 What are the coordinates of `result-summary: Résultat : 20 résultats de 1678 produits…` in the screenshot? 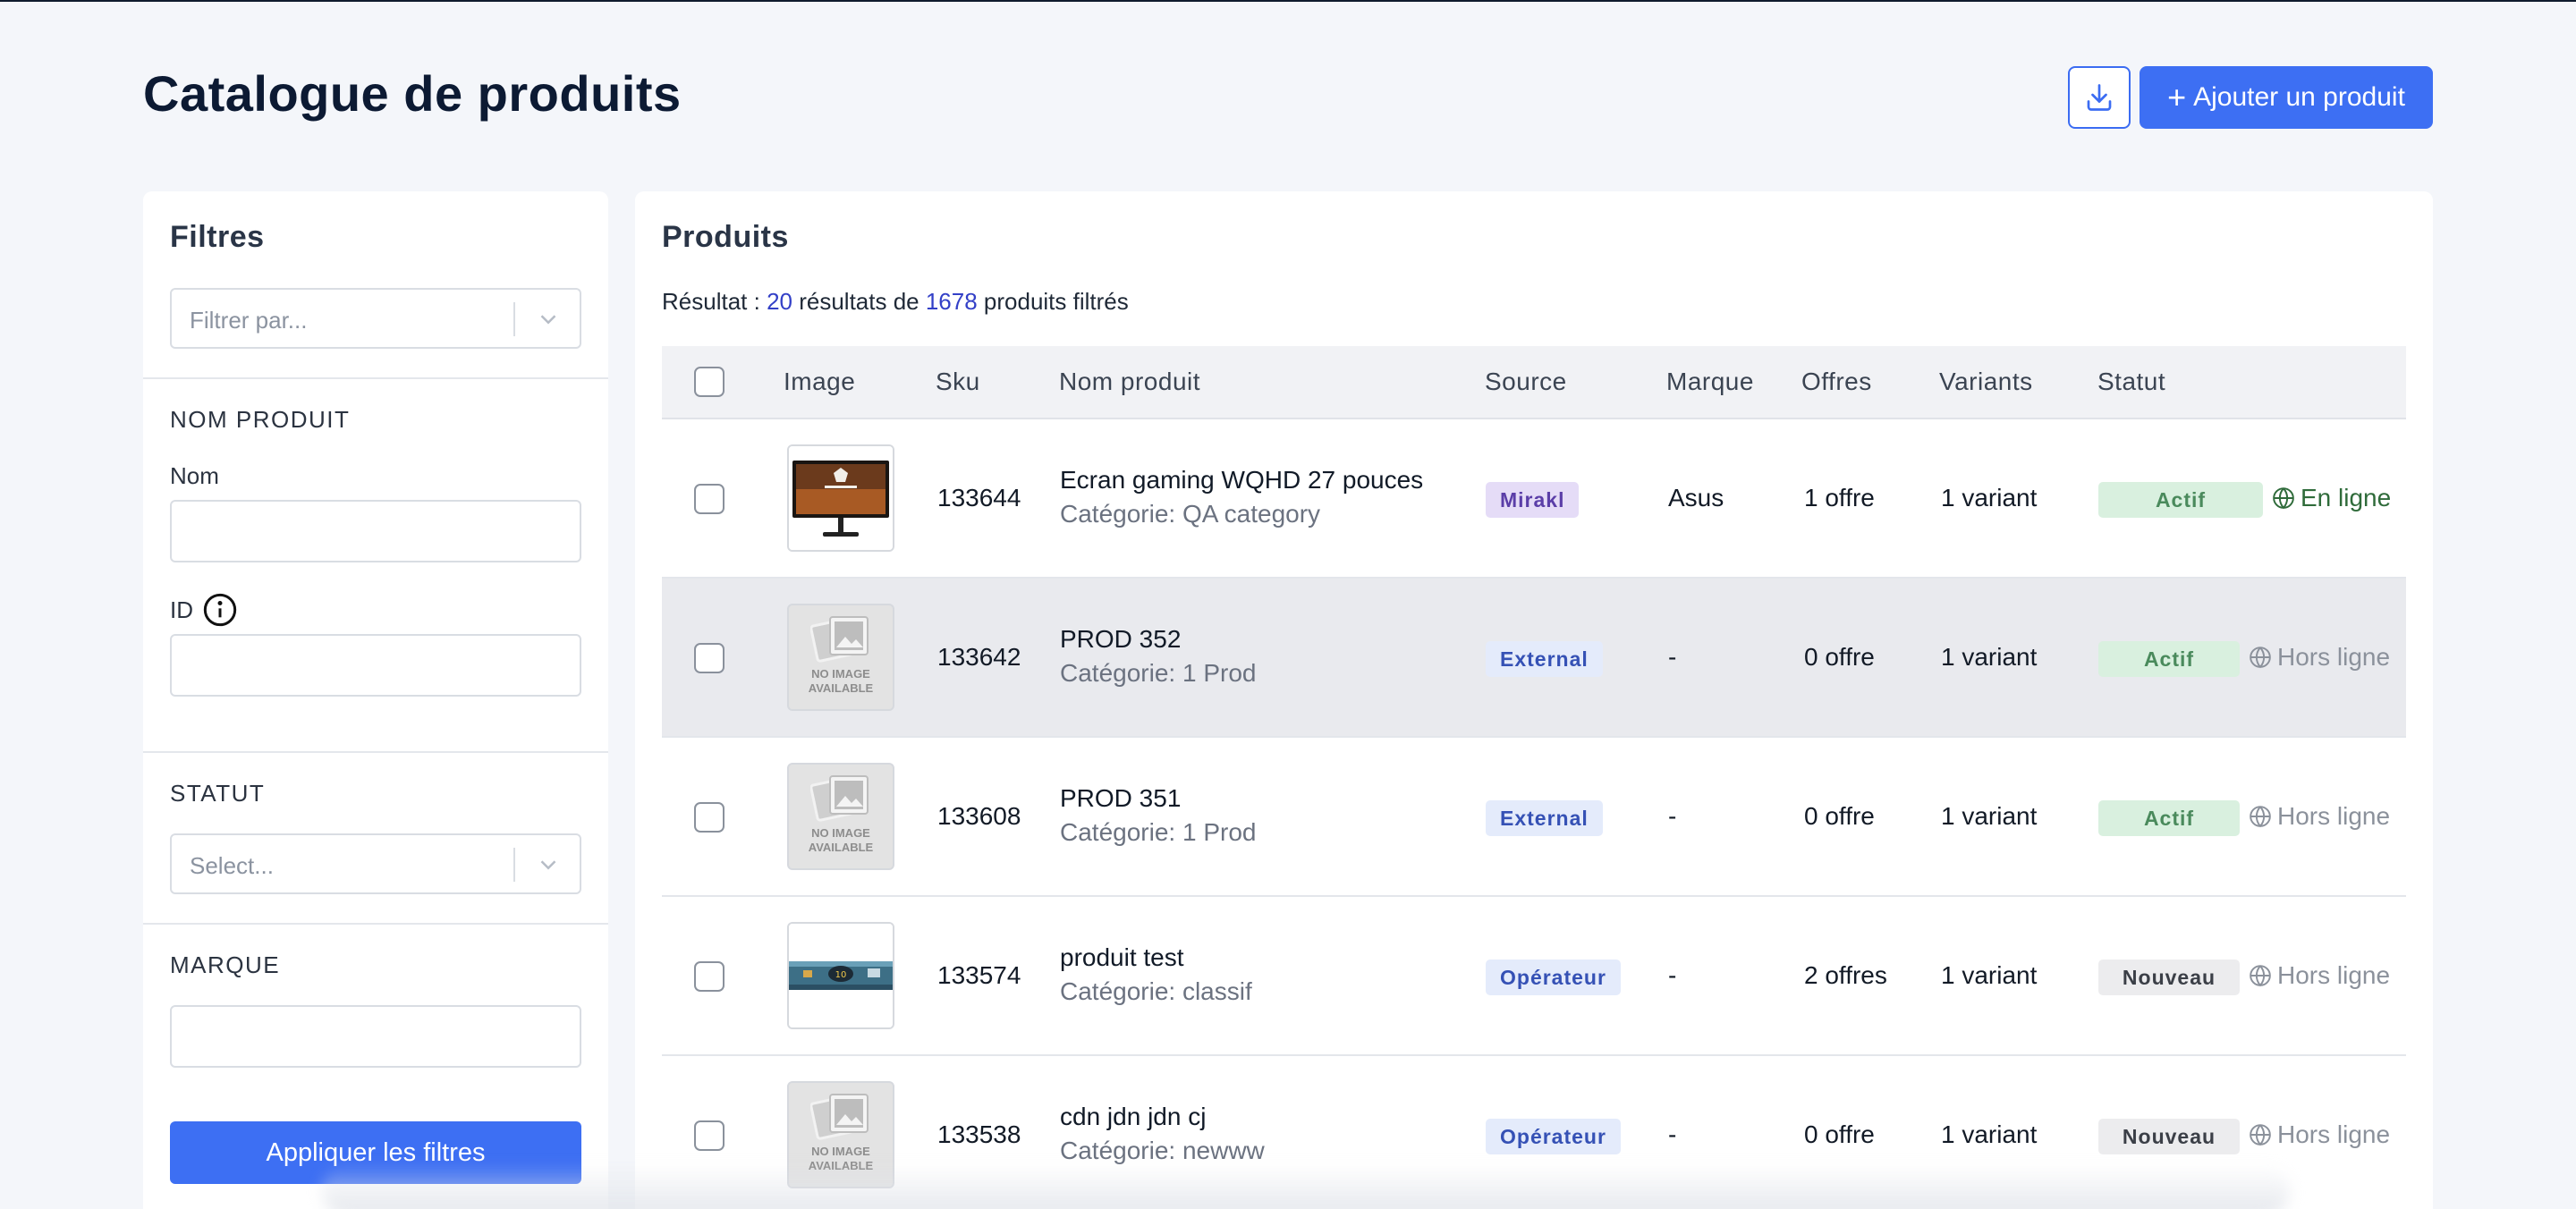 It's located at (895, 302).